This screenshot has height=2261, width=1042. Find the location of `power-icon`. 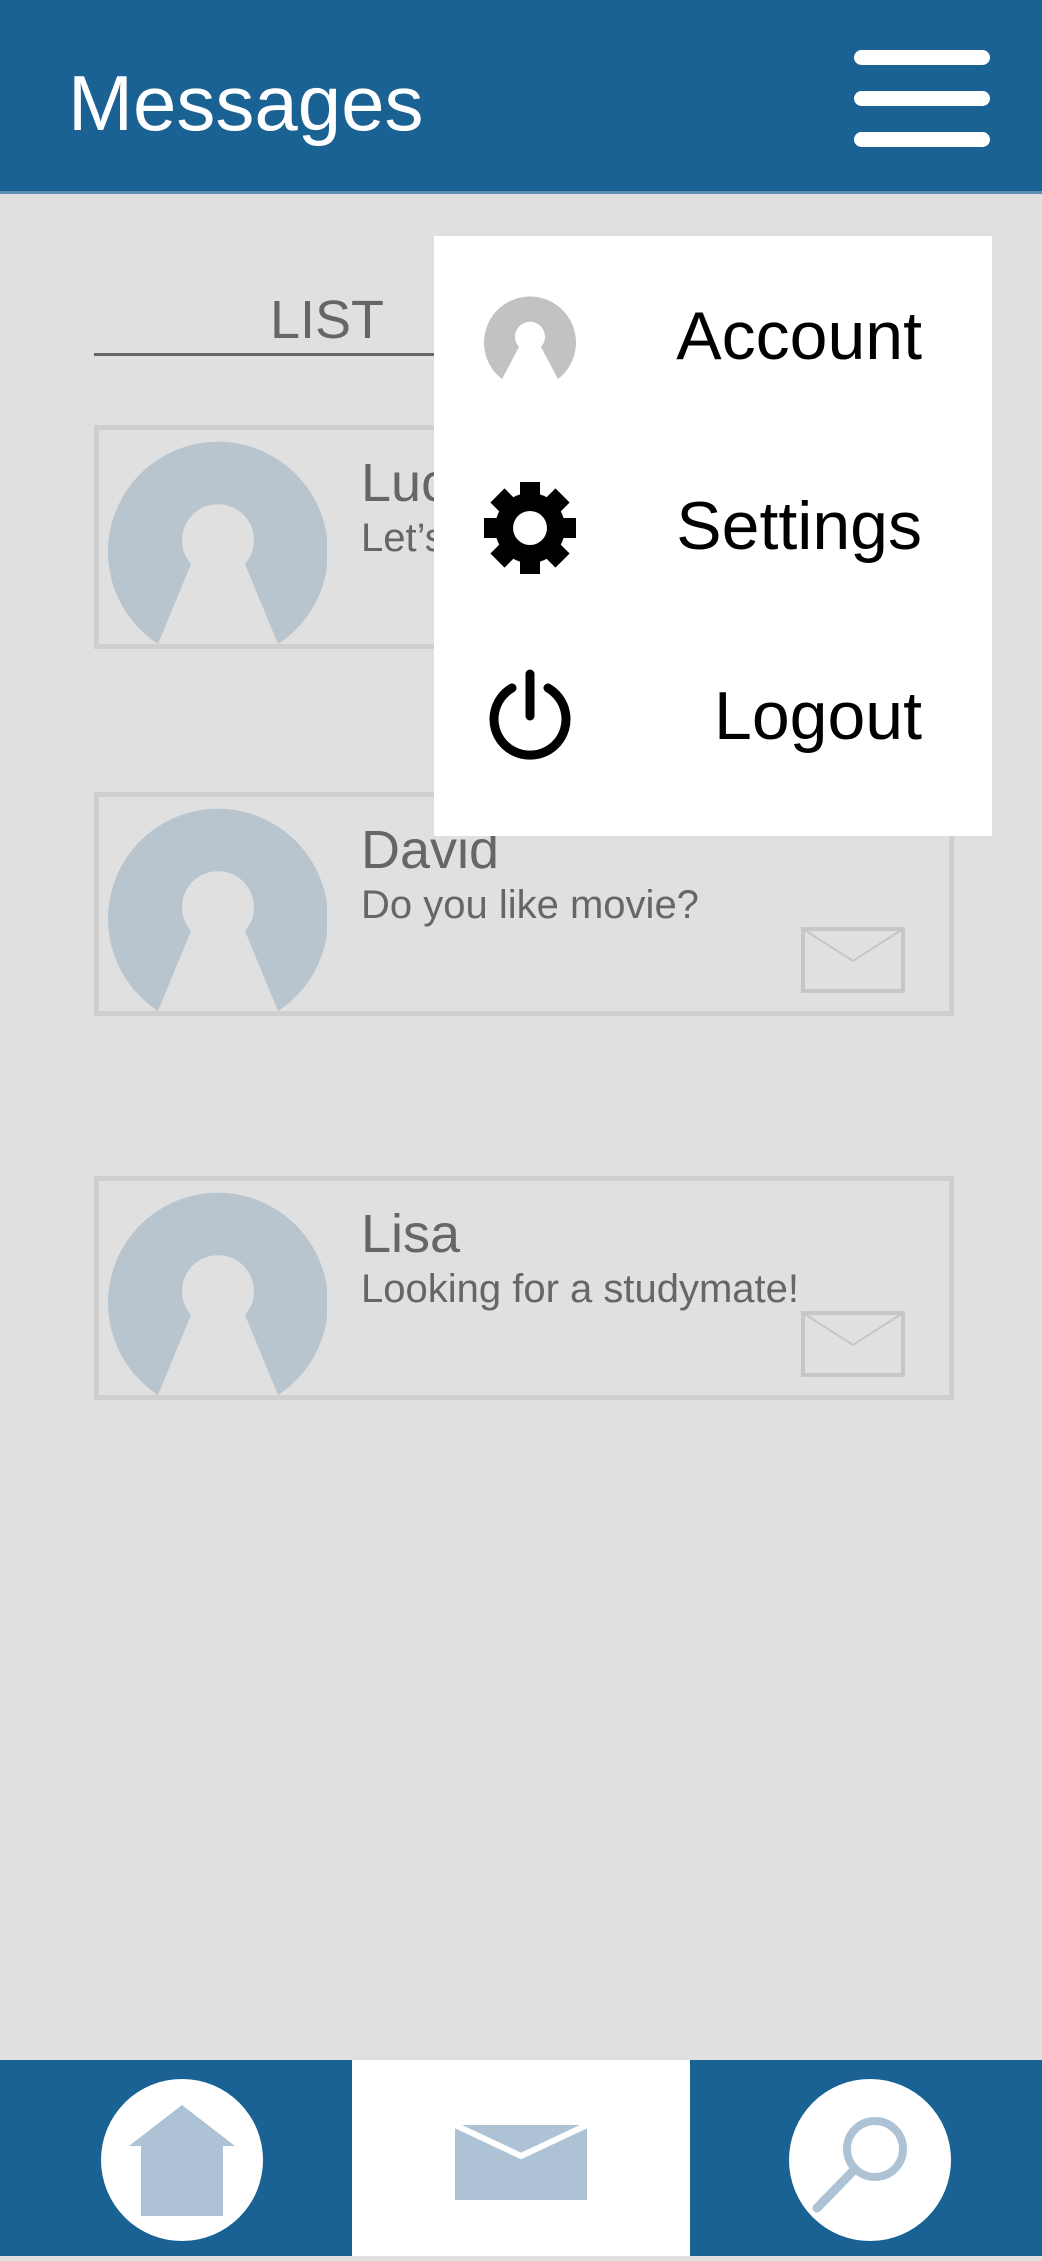

power-icon is located at coordinates (530, 714).